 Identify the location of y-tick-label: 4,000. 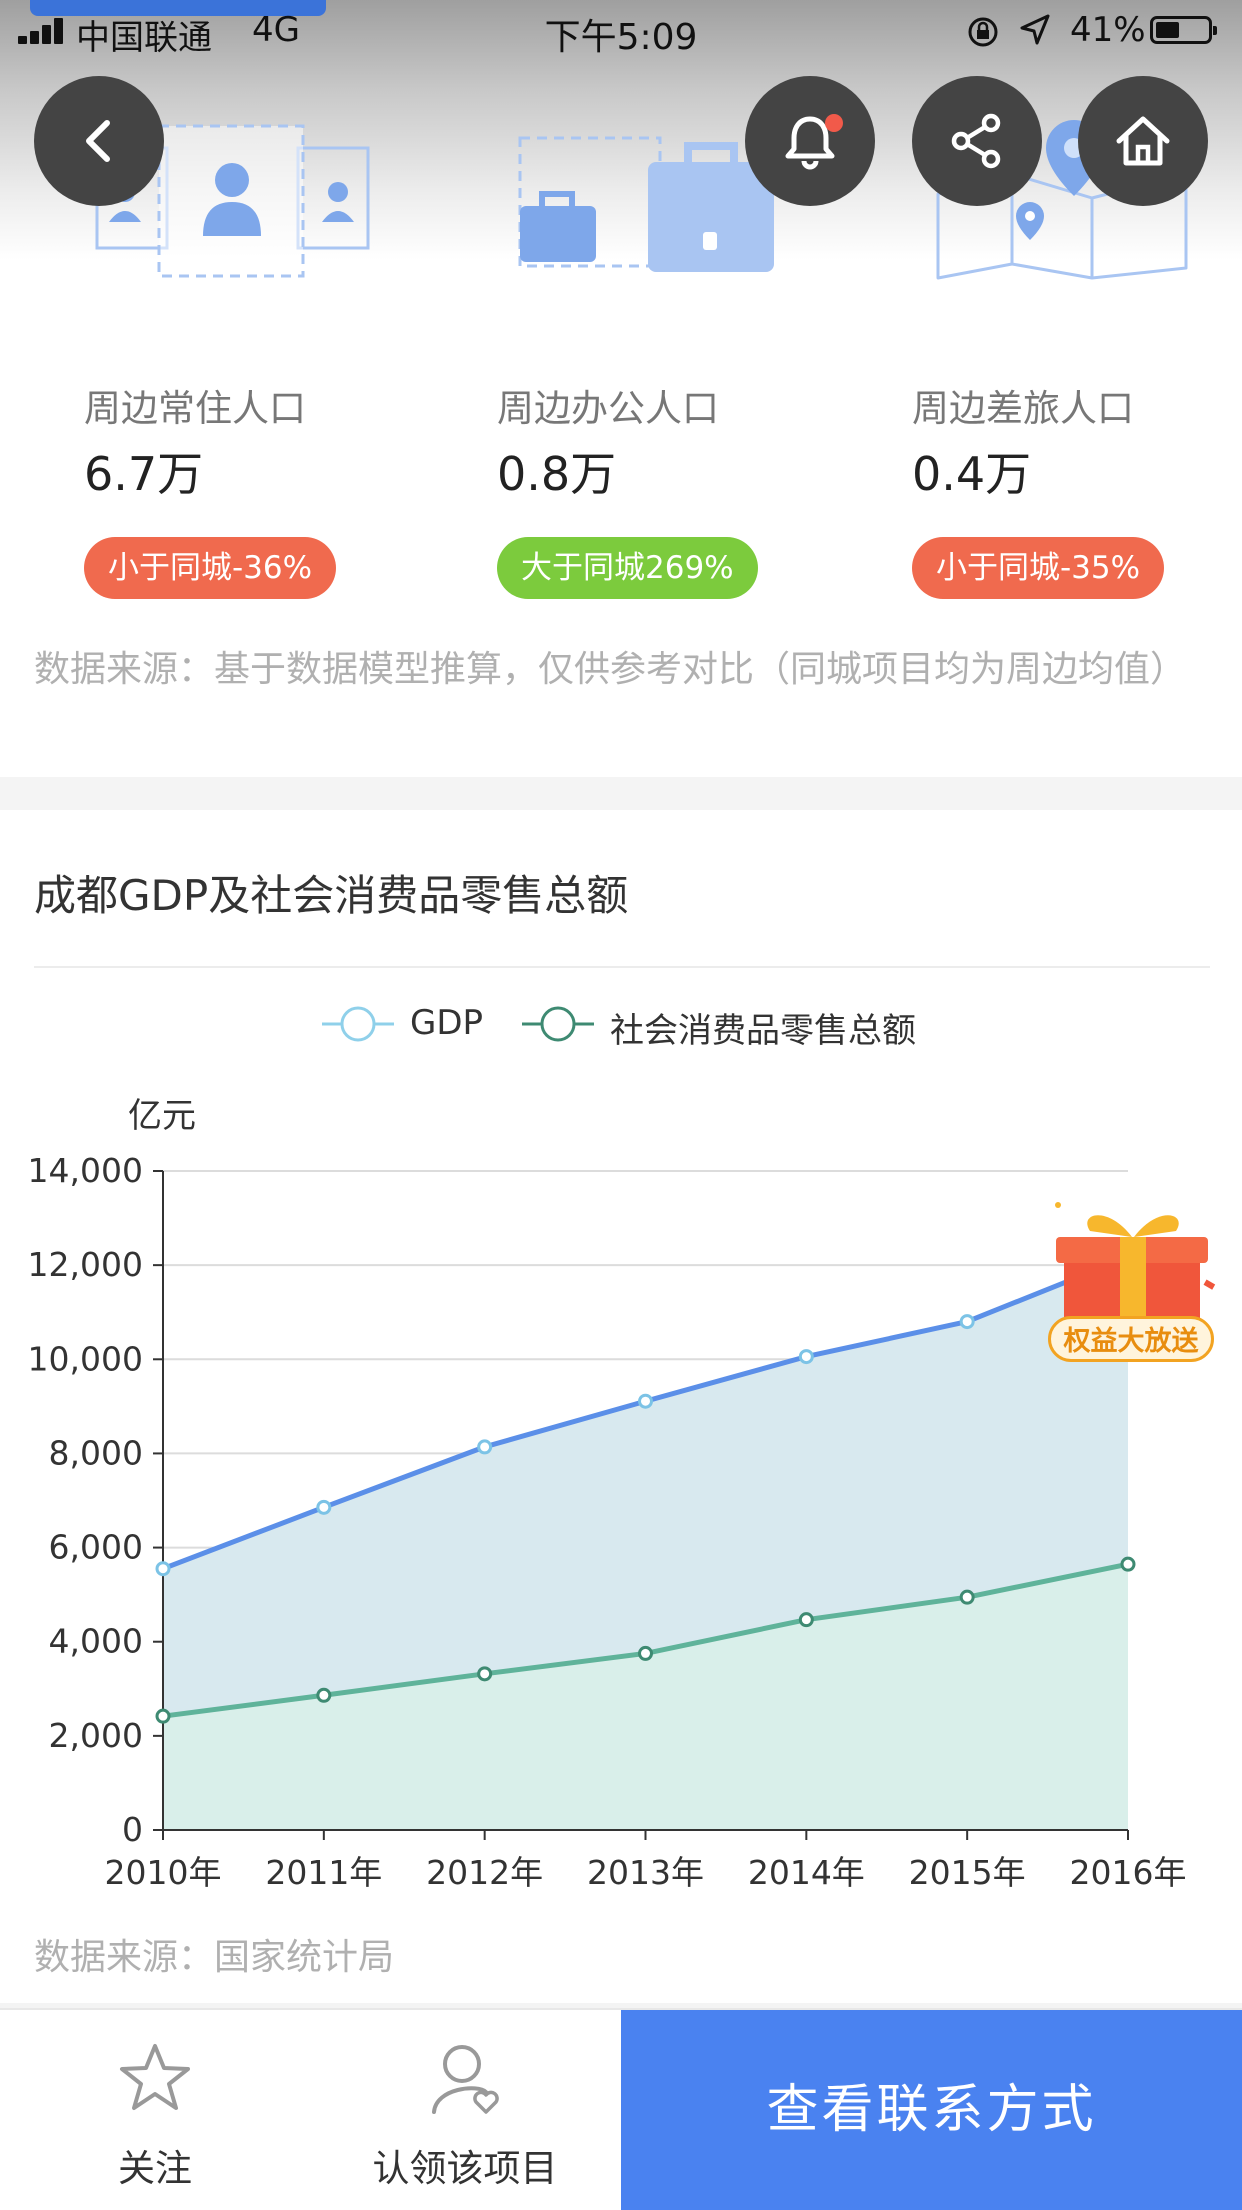
(96, 1641).